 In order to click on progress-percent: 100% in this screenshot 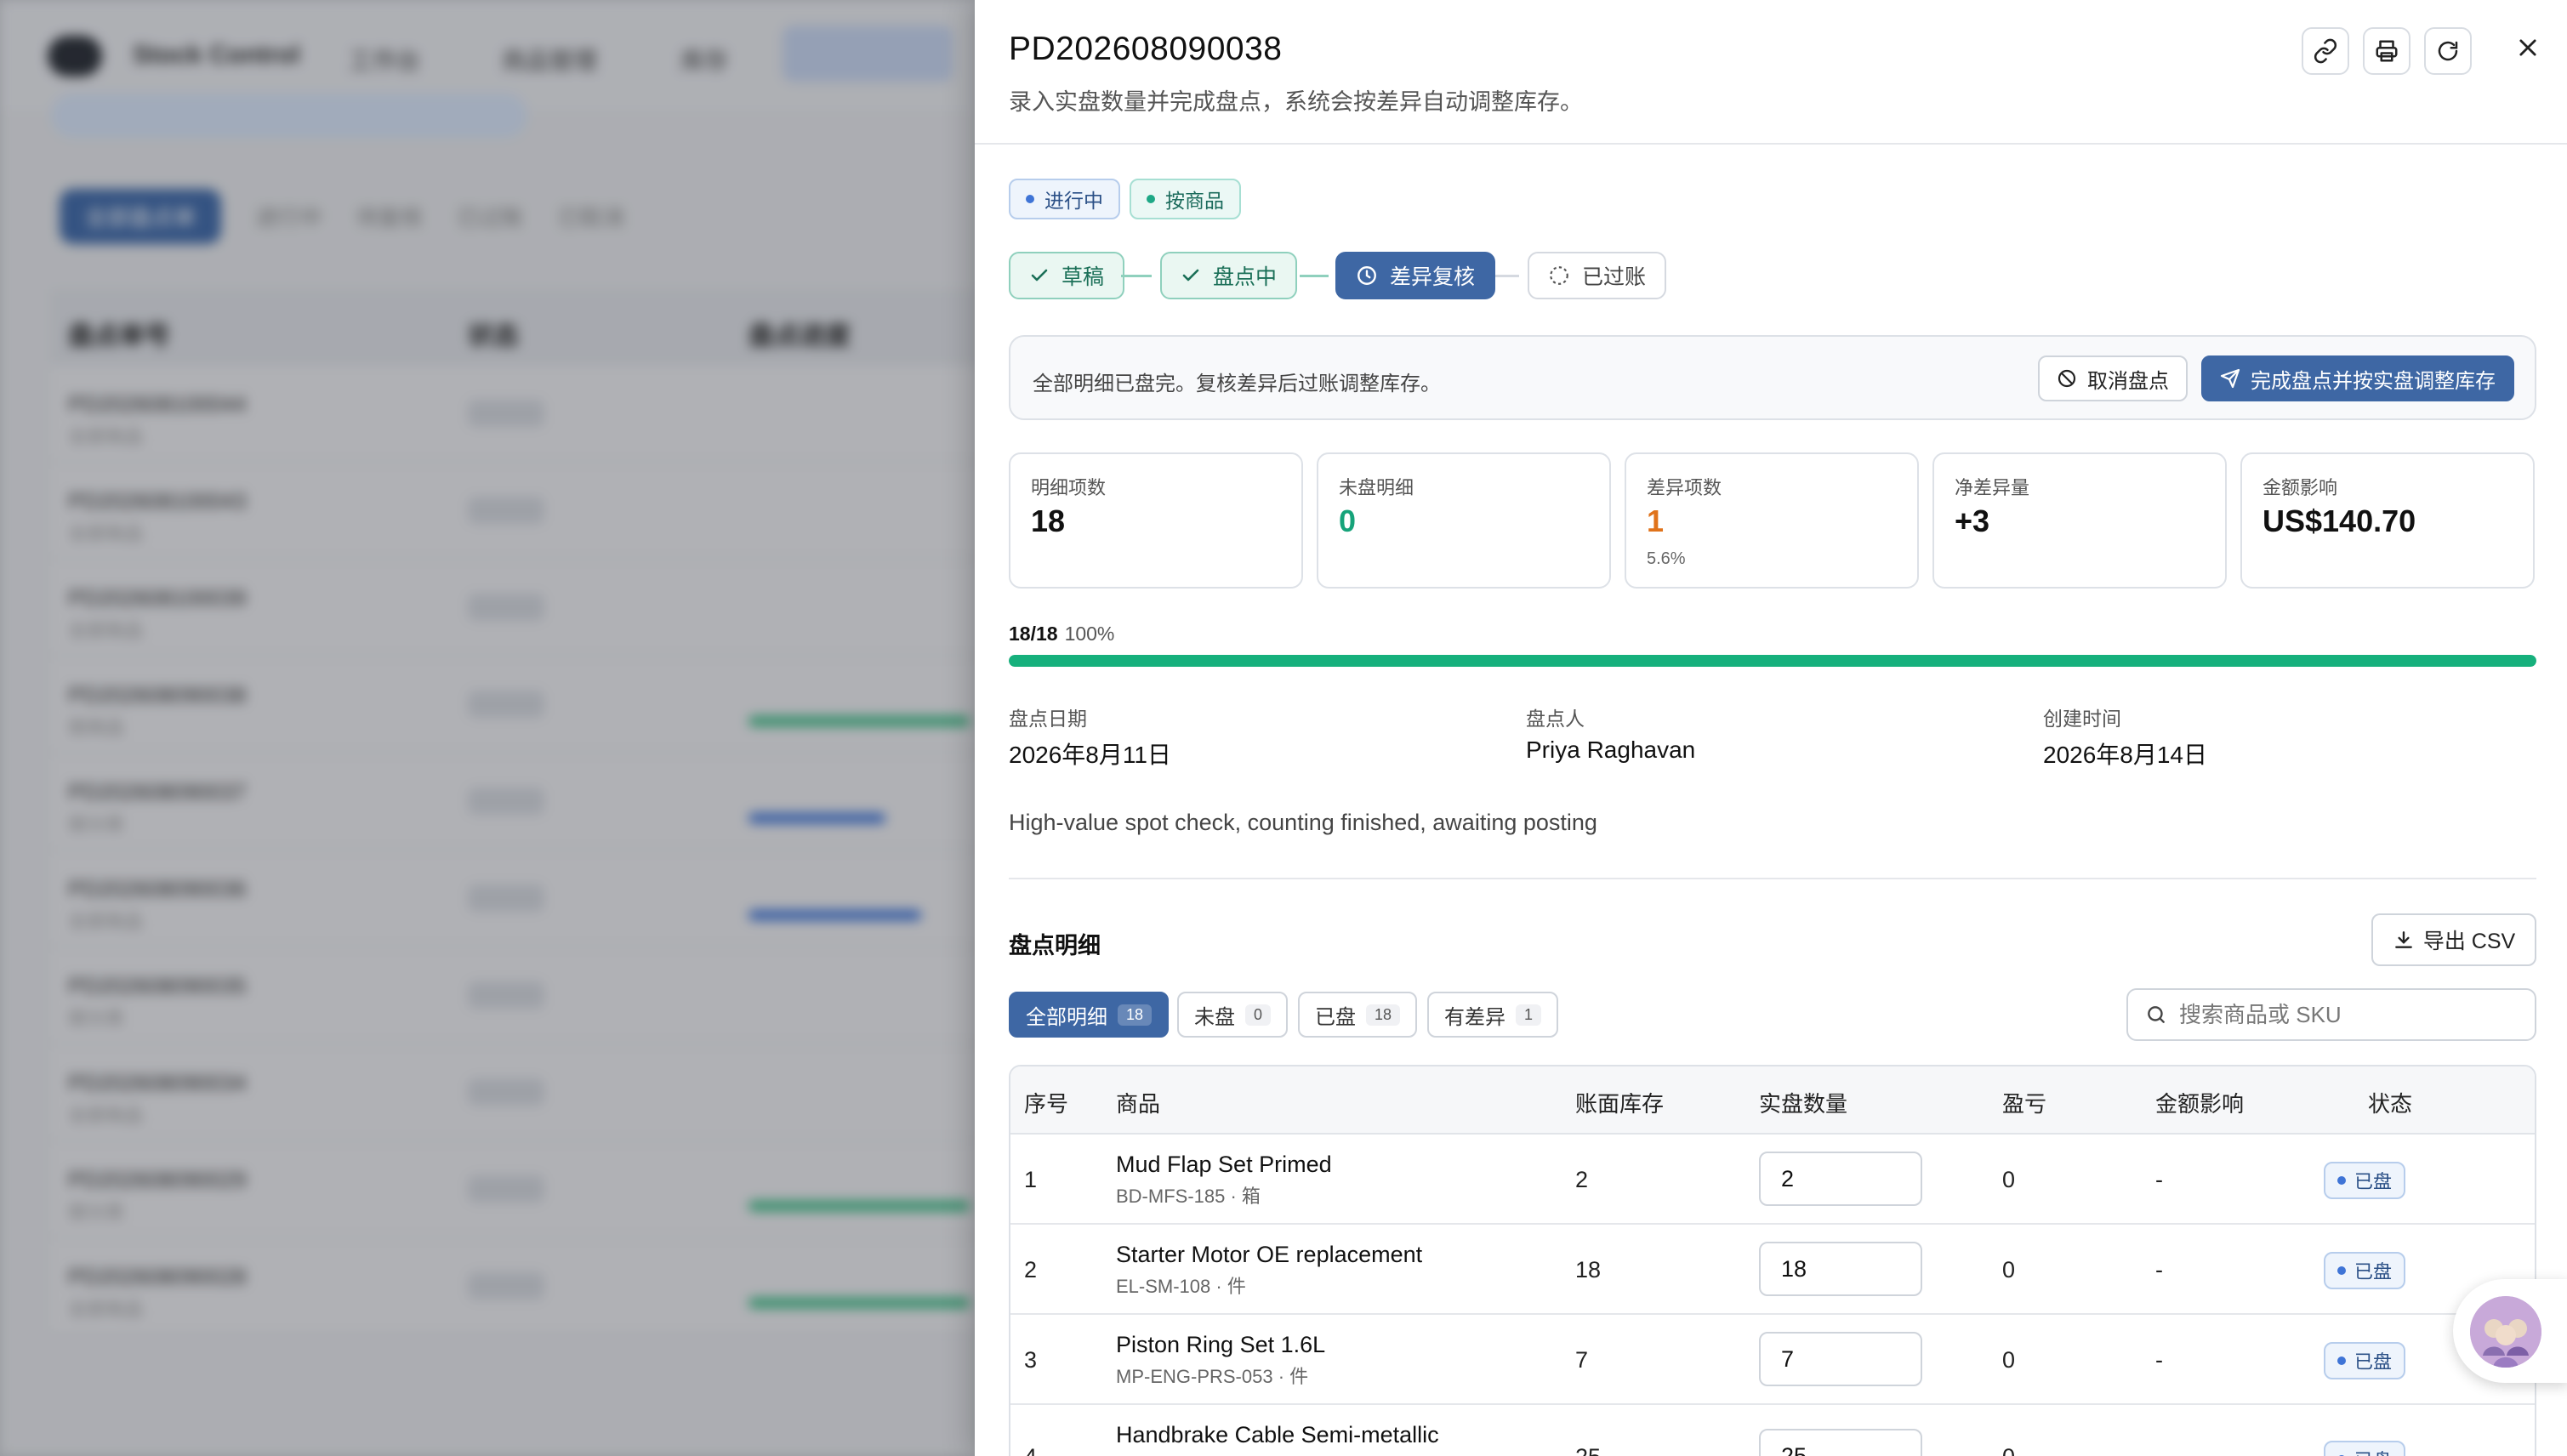, I will do `click(1089, 634)`.